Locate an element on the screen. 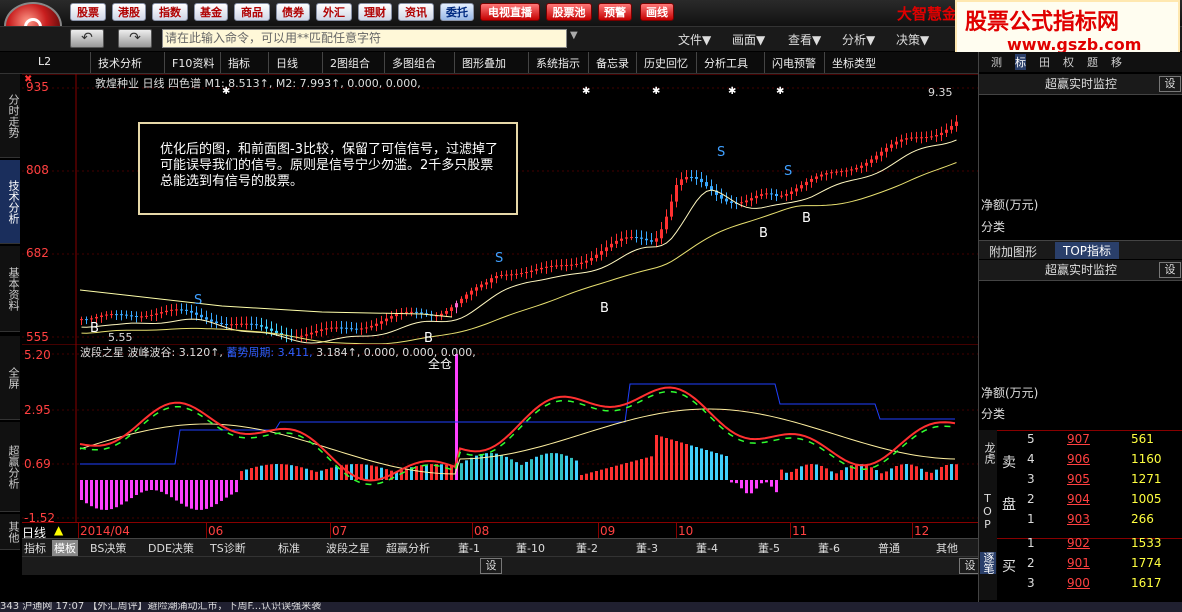 The width and height of the screenshot is (1182, 612). command-input: 请在此输入命令，可以用**匹配任意字符 is located at coordinates (364, 38).